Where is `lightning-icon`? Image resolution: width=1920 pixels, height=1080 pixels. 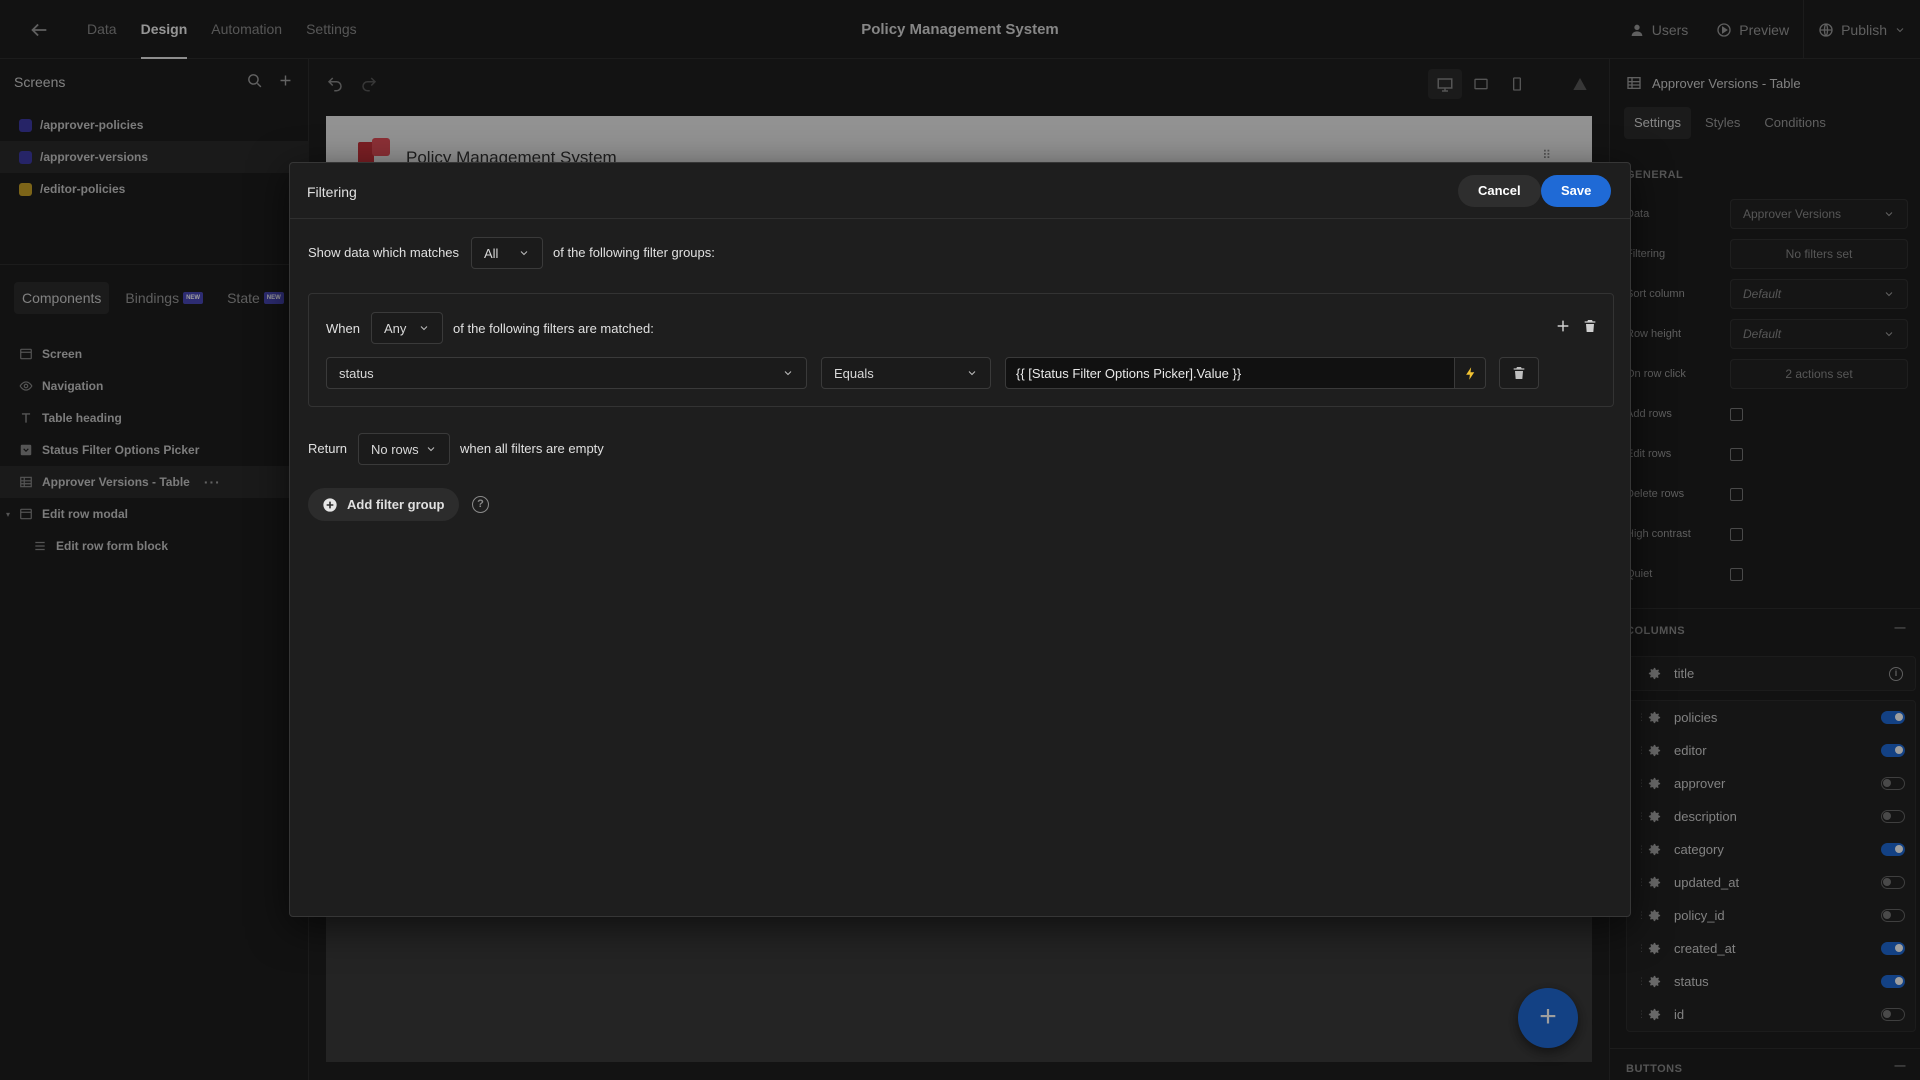
lightning-icon is located at coordinates (1470, 373).